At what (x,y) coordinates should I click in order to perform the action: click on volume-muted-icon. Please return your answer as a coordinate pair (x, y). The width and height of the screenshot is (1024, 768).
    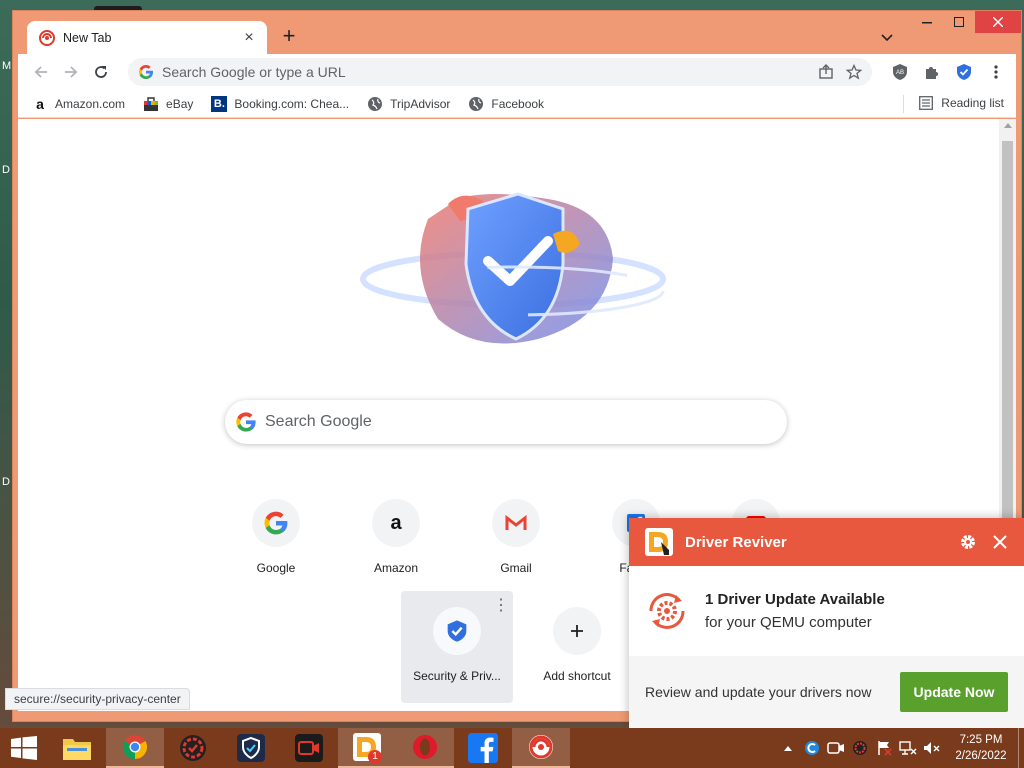
    Looking at the image, I should click on (932, 748).